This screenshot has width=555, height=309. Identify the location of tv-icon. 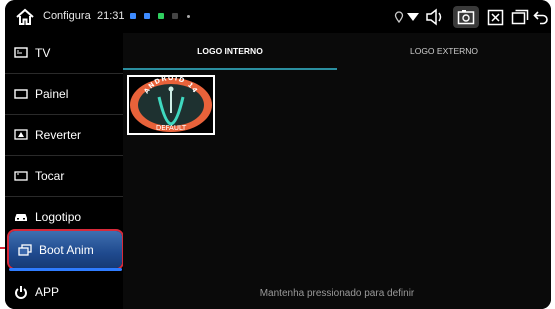
(21, 53).